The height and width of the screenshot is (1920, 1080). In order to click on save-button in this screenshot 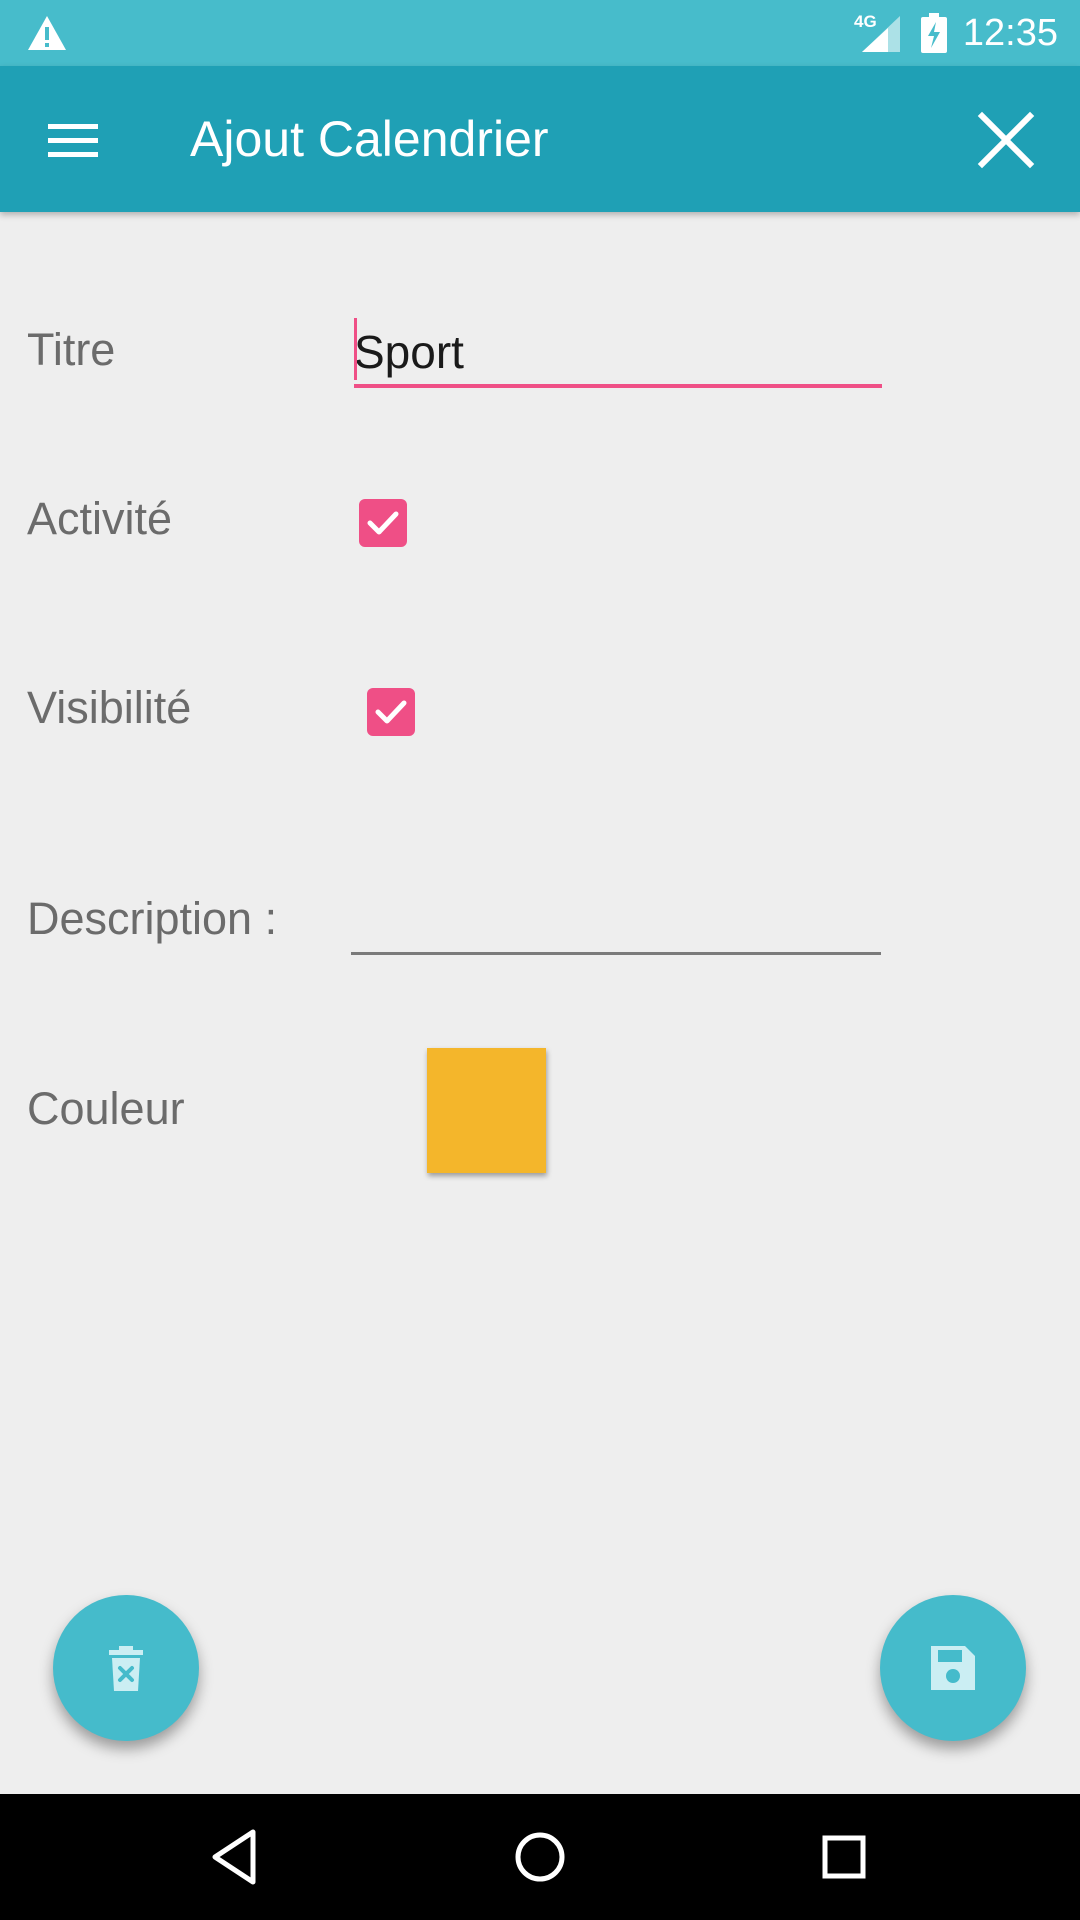, I will do `click(953, 1668)`.